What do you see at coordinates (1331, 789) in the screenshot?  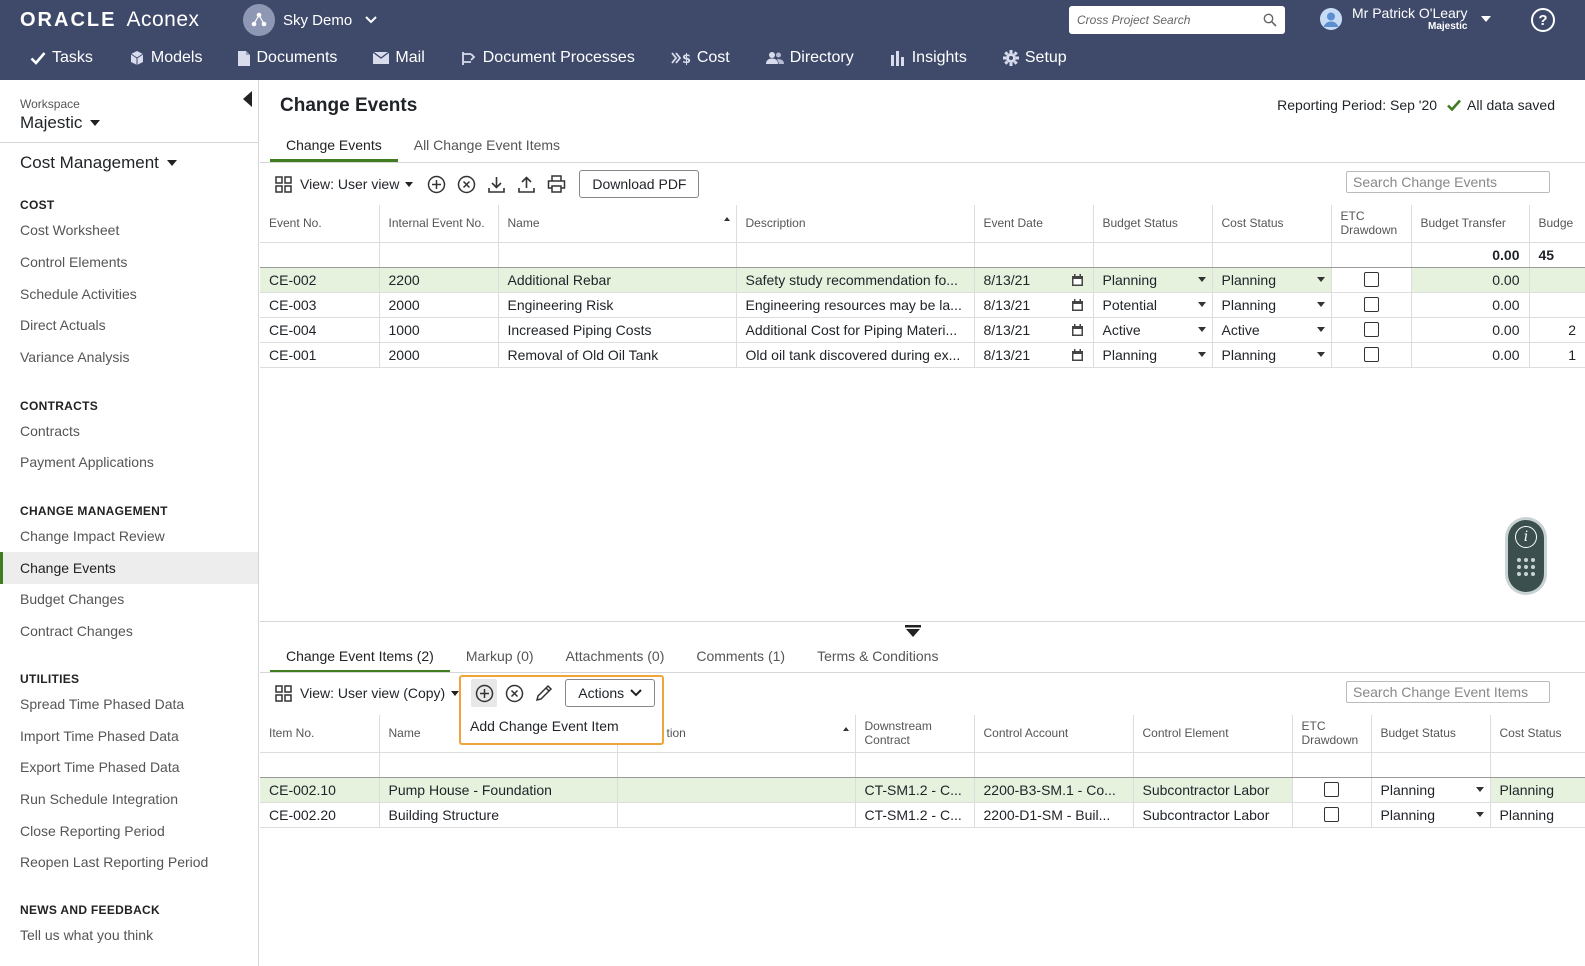 I see `item-etc-drawdown-checkbox` at bounding box center [1331, 789].